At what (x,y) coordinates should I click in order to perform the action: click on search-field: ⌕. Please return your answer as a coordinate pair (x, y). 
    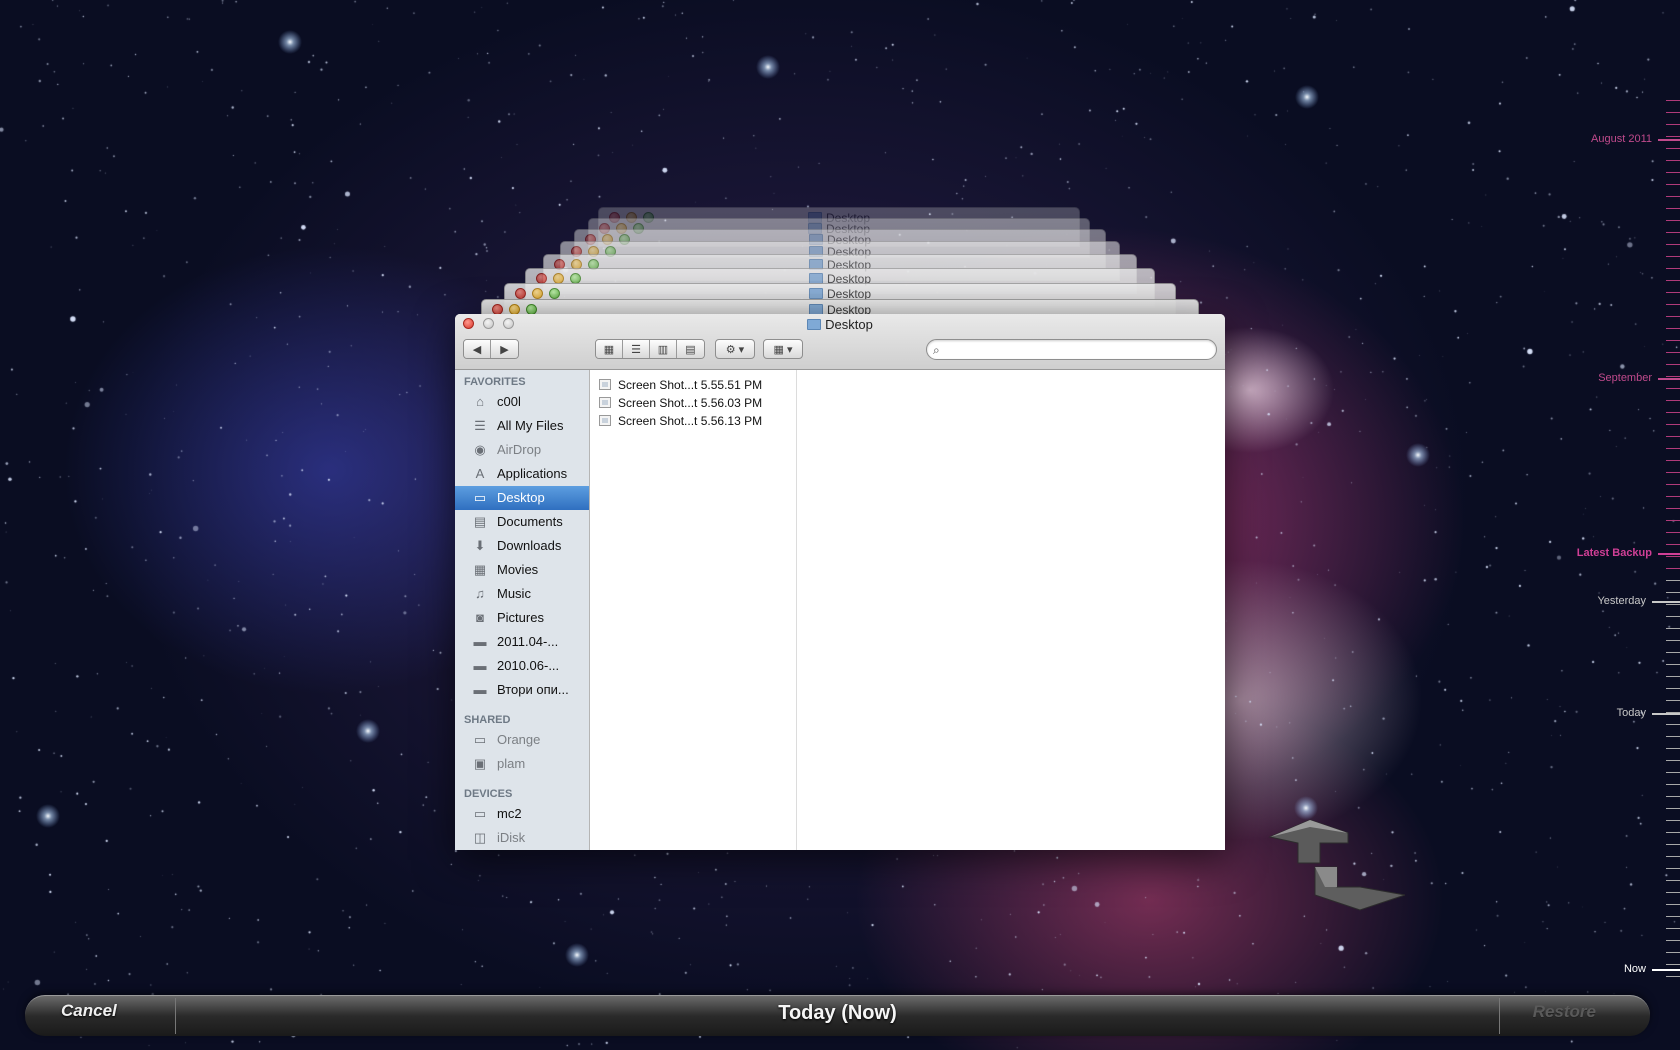
    Looking at the image, I should click on (1071, 349).